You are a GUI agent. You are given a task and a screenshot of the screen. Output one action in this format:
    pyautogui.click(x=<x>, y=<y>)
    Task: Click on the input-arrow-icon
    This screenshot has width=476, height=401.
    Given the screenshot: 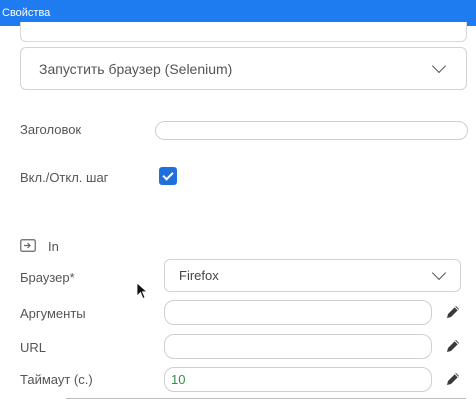 What is the action you would take?
    pyautogui.click(x=28, y=245)
    